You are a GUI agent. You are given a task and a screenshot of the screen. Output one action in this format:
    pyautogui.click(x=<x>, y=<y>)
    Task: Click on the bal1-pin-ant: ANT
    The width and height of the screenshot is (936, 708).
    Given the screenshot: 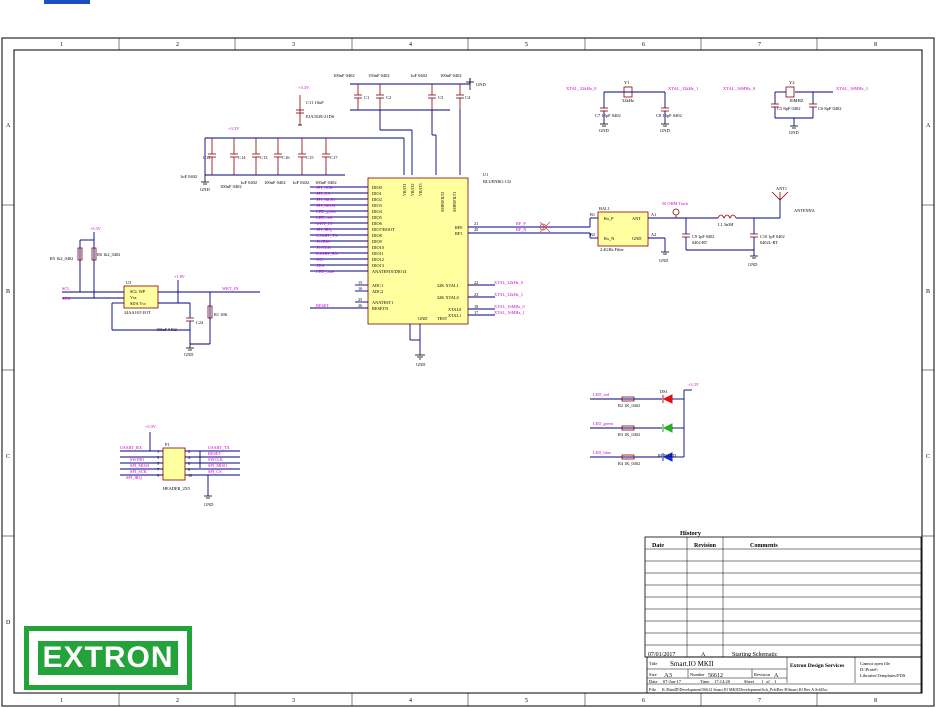 What is the action you would take?
    pyautogui.click(x=636, y=218)
    